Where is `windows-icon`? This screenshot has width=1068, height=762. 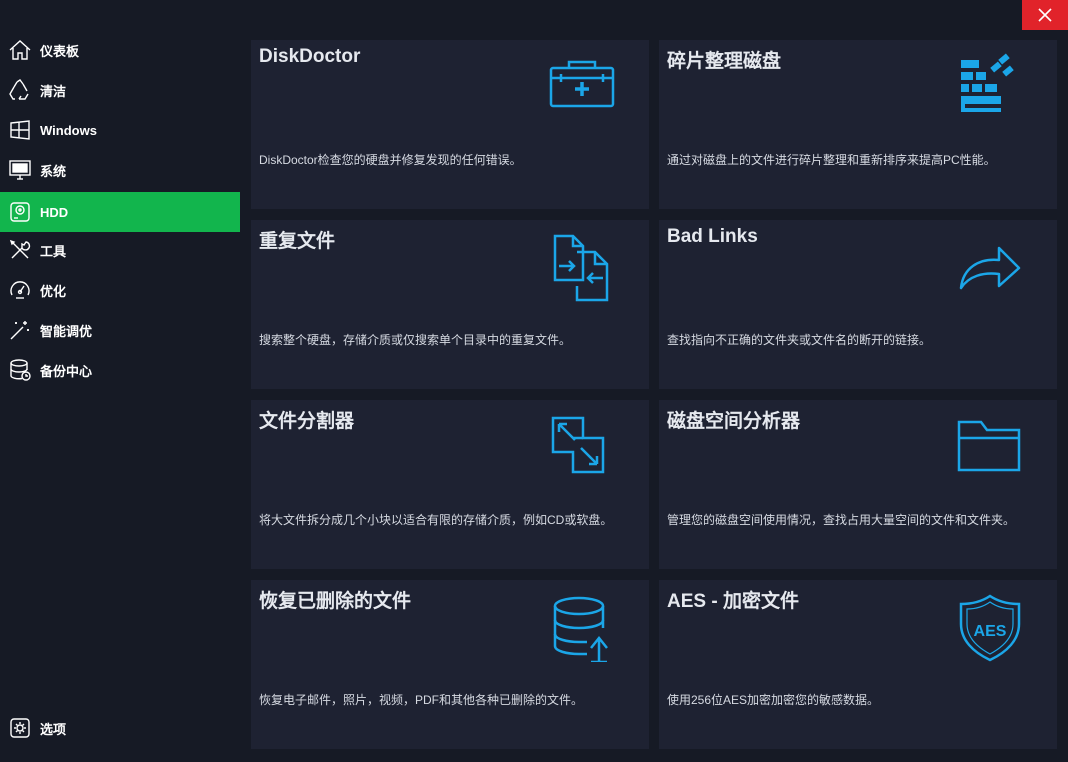 windows-icon is located at coordinates (20, 130).